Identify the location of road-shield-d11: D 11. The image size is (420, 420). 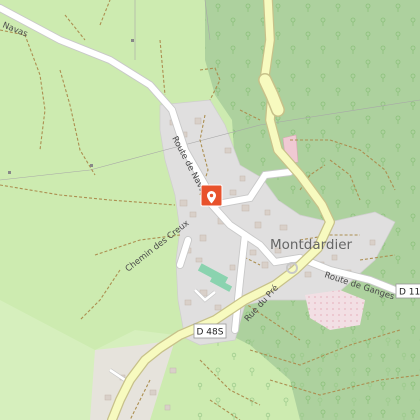
(407, 291).